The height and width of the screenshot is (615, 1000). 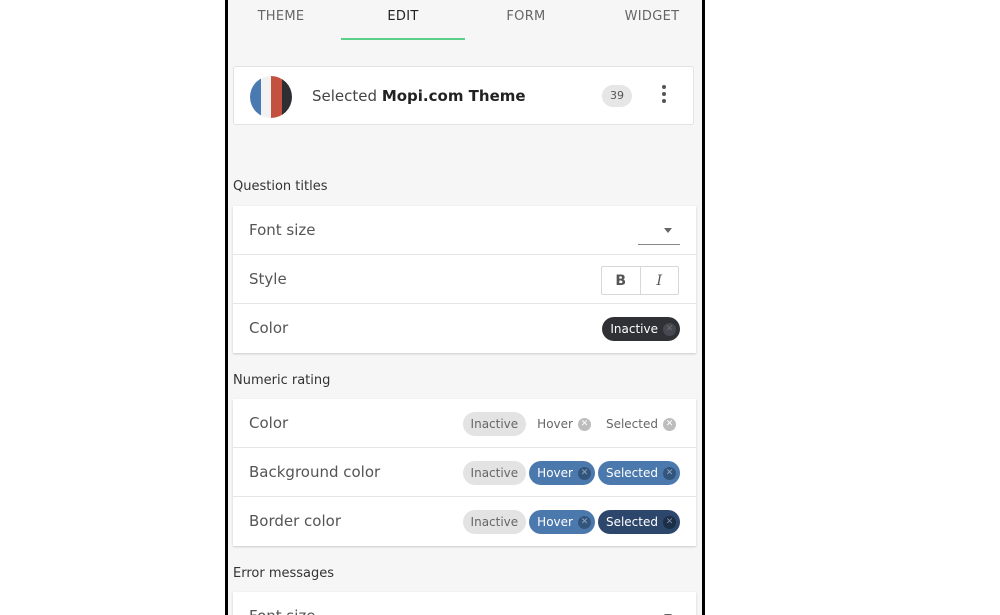 I want to click on text-style-toggle-group: B I, so click(x=640, y=280).